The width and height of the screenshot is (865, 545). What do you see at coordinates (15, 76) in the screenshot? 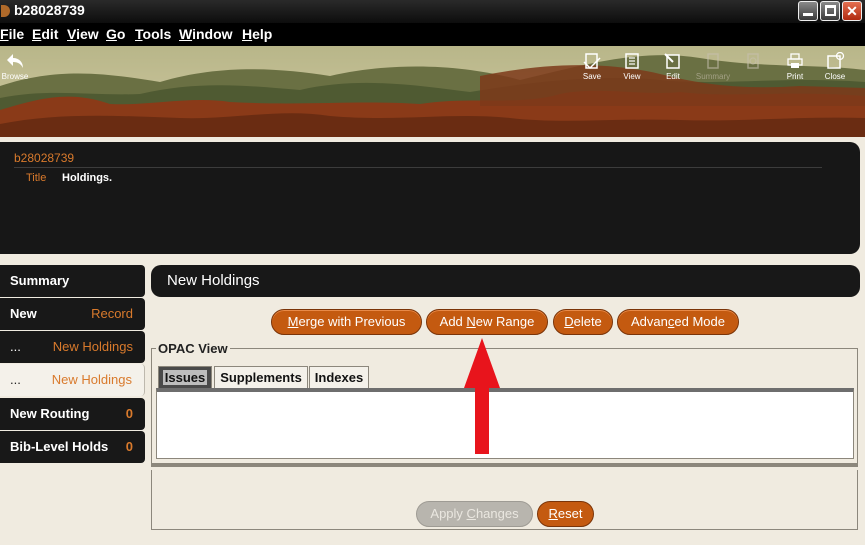
I see `browse-label: Browse` at bounding box center [15, 76].